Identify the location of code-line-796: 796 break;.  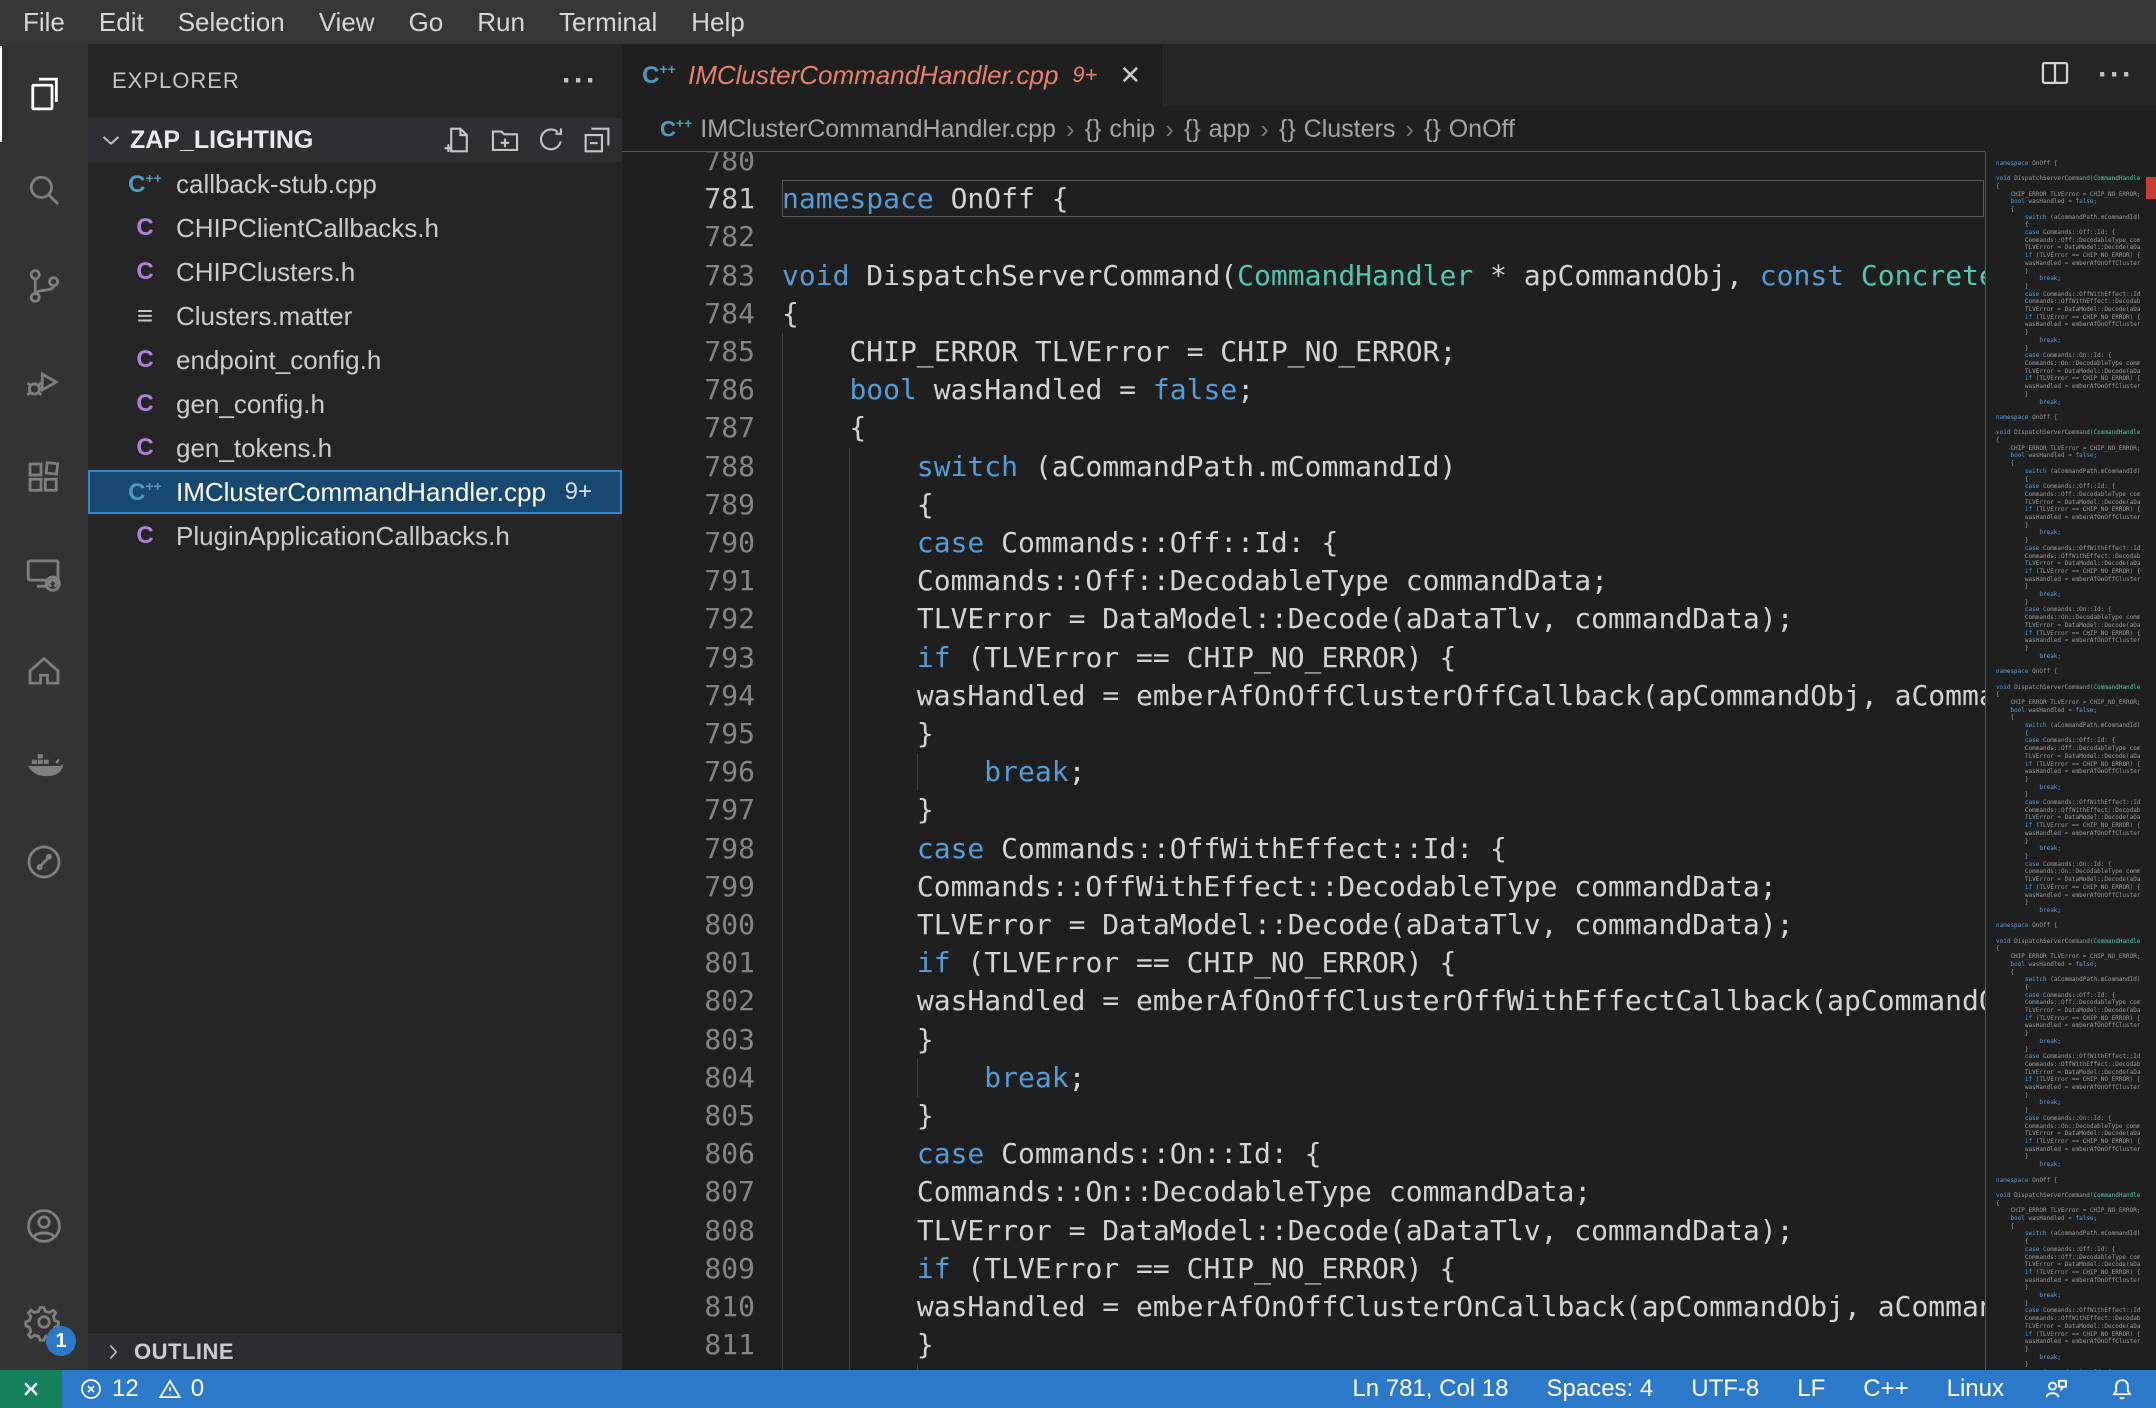
(1303, 772).